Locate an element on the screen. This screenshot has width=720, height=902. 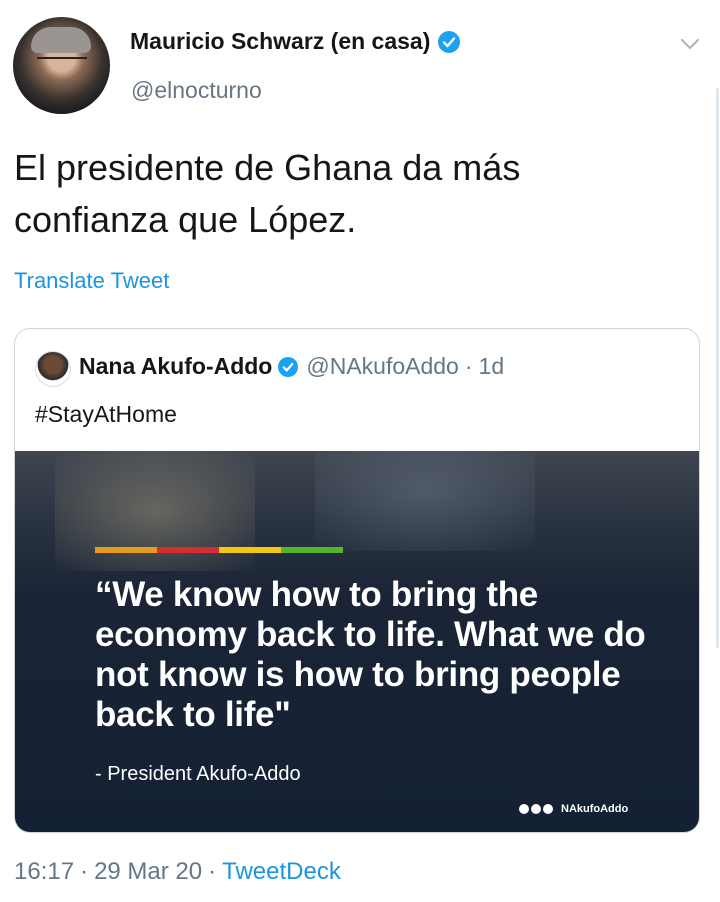
twitter-icon is located at coordinates (548, 809).